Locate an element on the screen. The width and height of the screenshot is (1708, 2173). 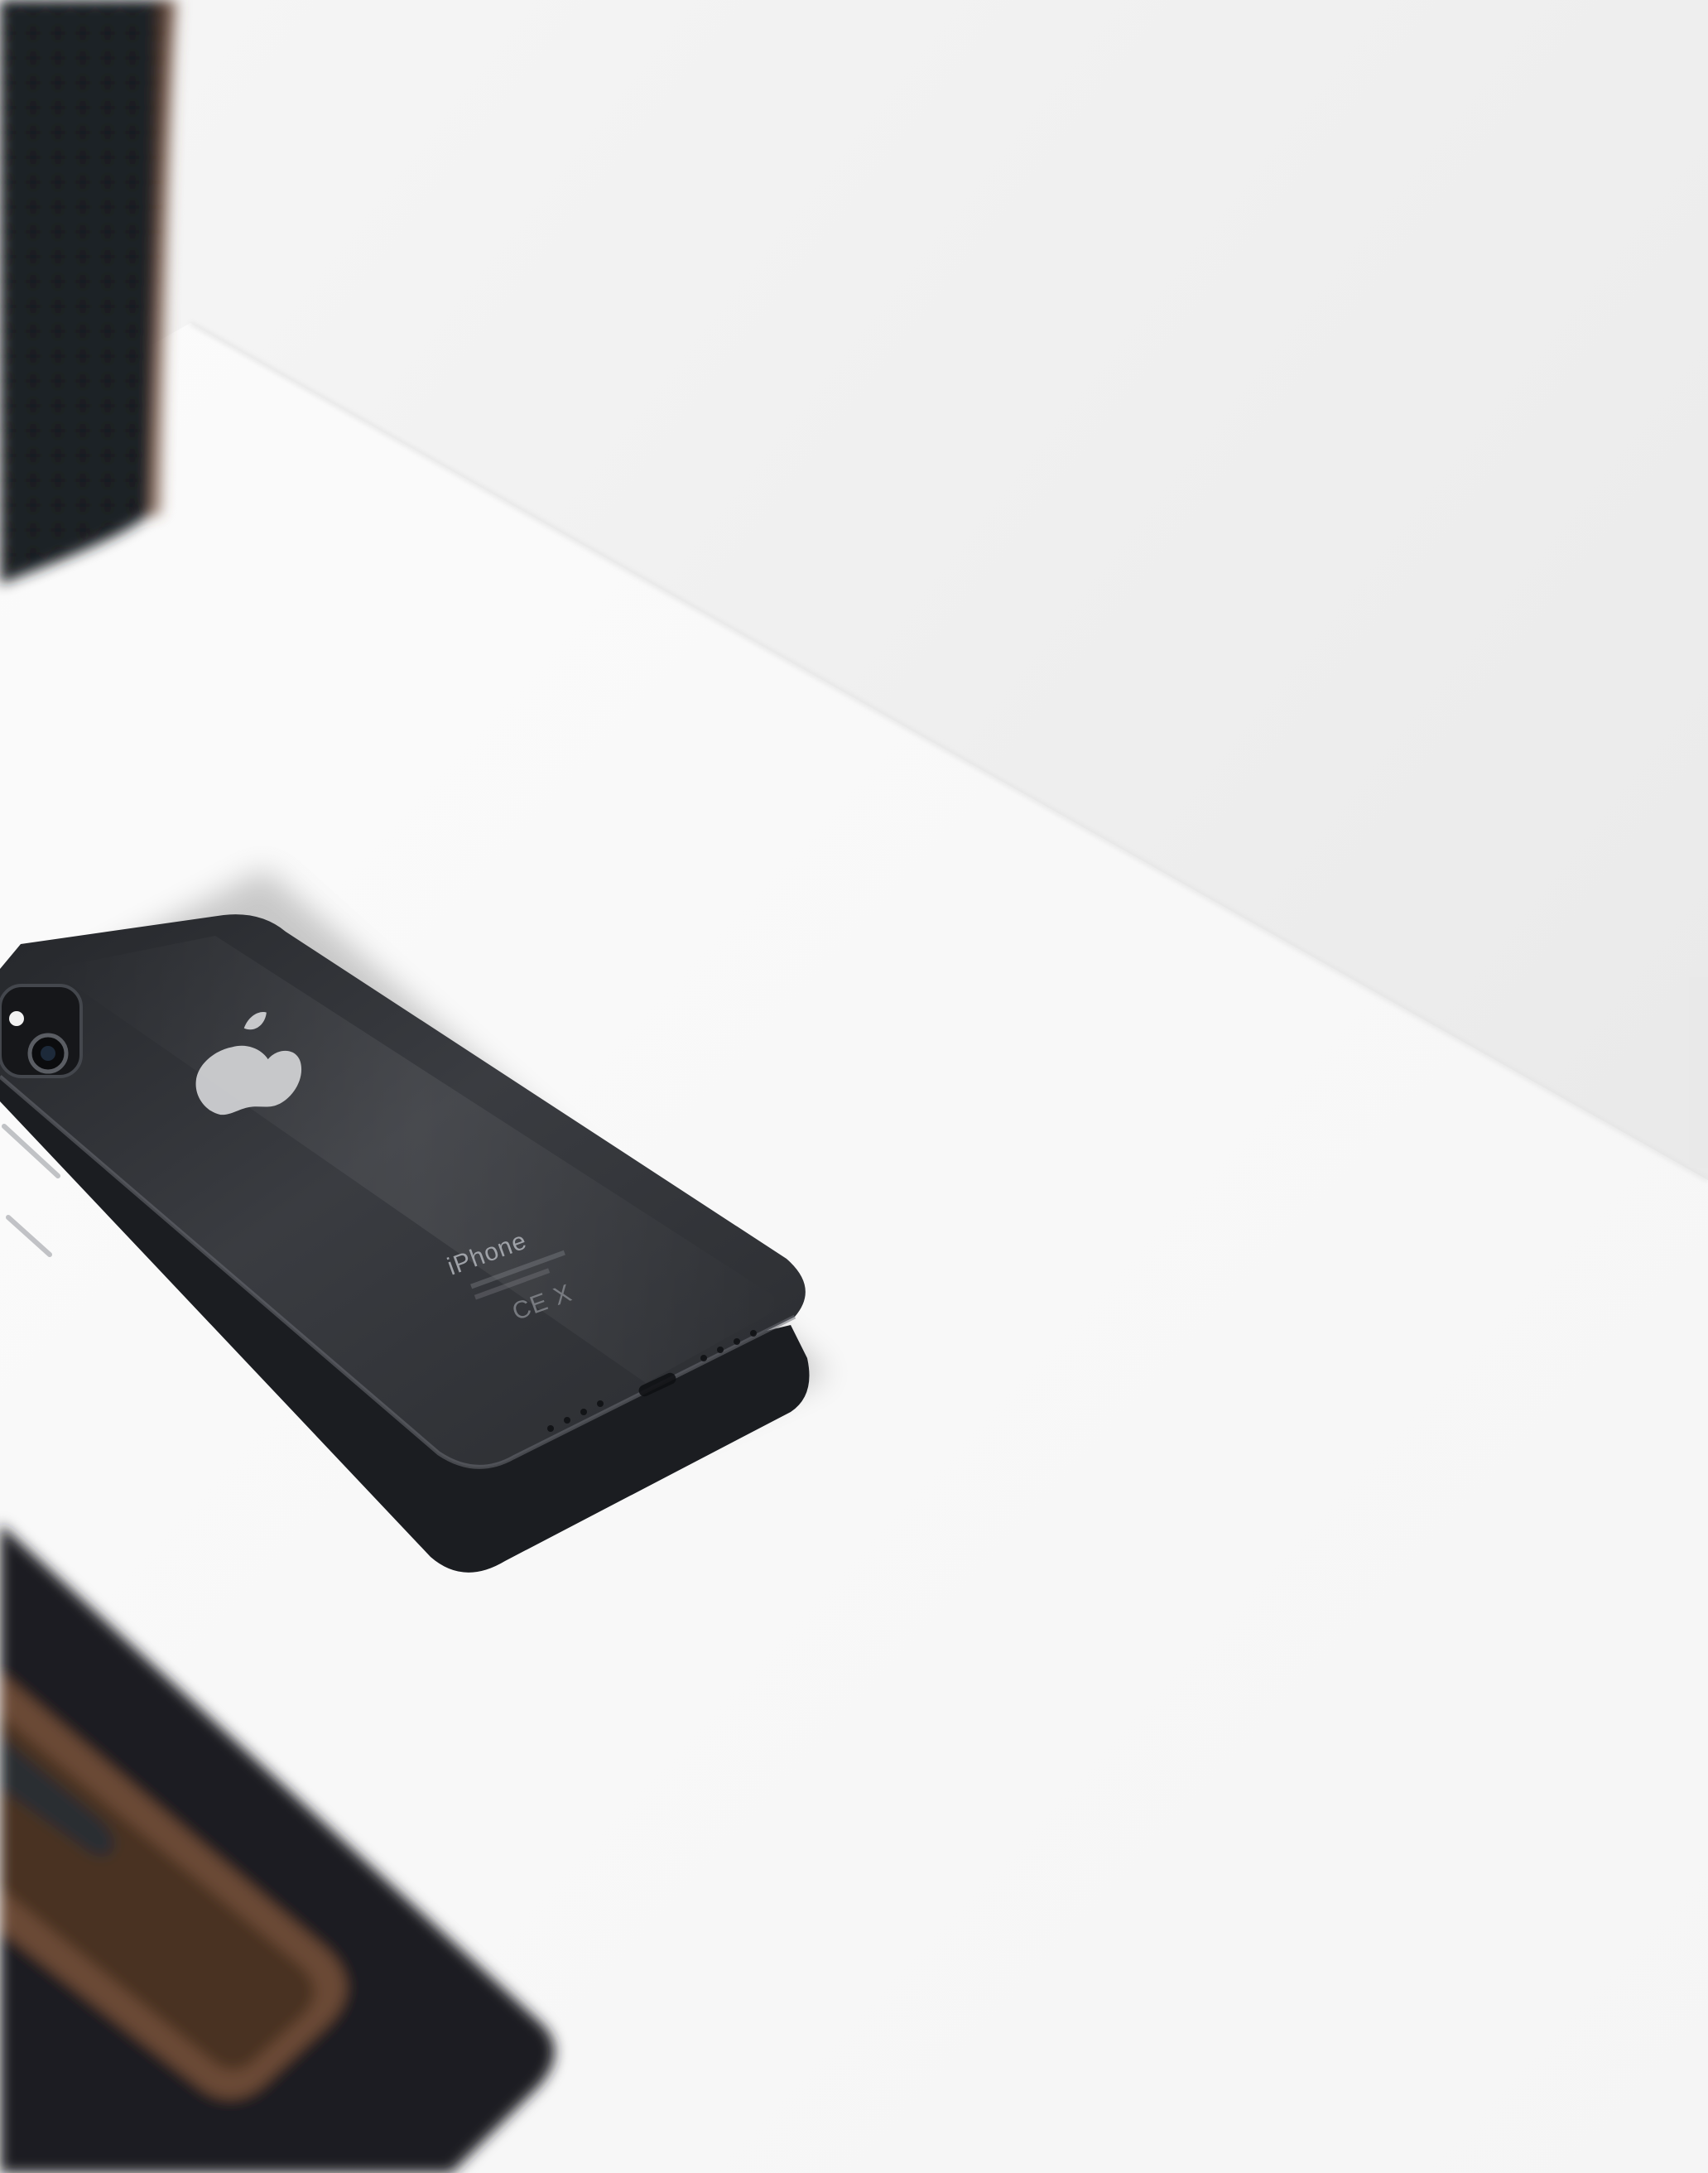
camera-module is located at coordinates (41, 1031).